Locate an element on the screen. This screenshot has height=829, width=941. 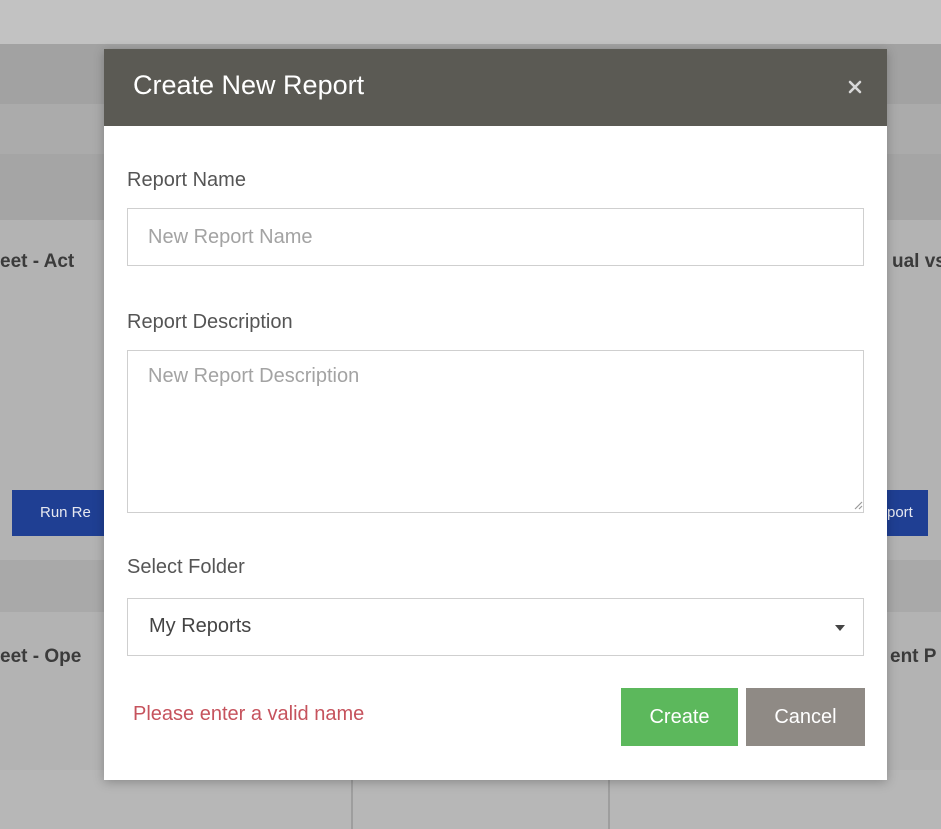
dialog-header: Create New Report is located at coordinates (495, 87).